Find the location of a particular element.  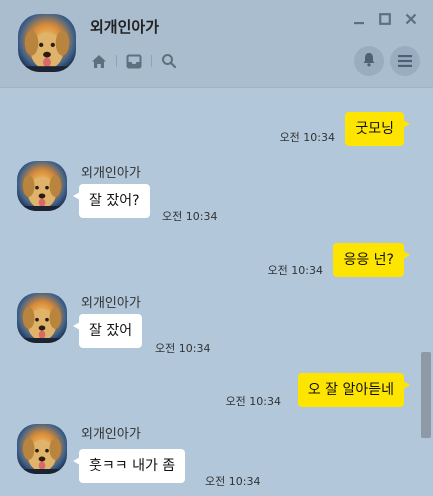

maximize-icon is located at coordinates (385, 19).